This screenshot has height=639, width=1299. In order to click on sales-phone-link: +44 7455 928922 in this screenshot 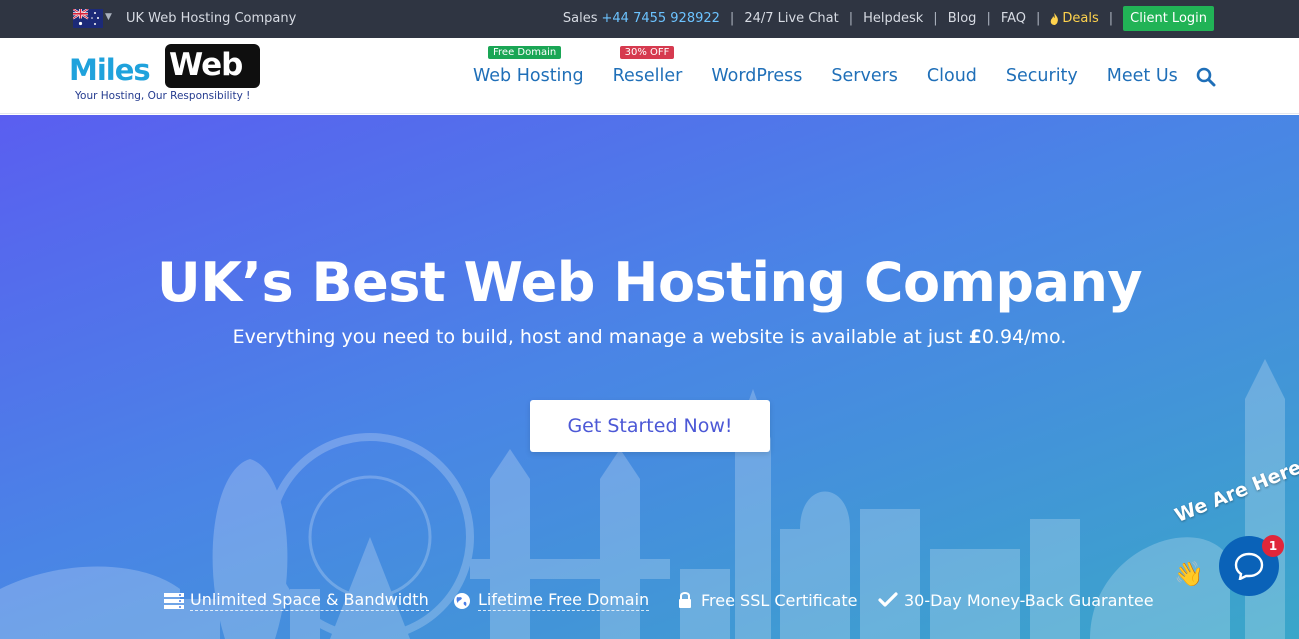, I will do `click(661, 18)`.